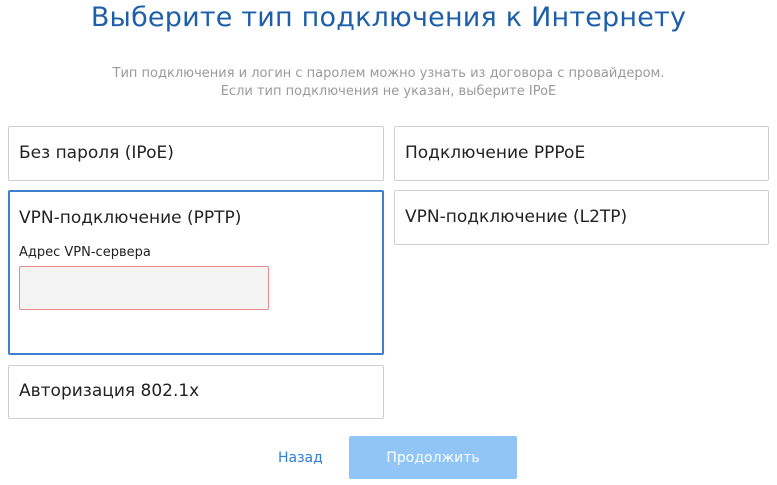 This screenshot has height=485, width=777. I want to click on option-ipoe: Без пароля (IPoE), so click(196, 153).